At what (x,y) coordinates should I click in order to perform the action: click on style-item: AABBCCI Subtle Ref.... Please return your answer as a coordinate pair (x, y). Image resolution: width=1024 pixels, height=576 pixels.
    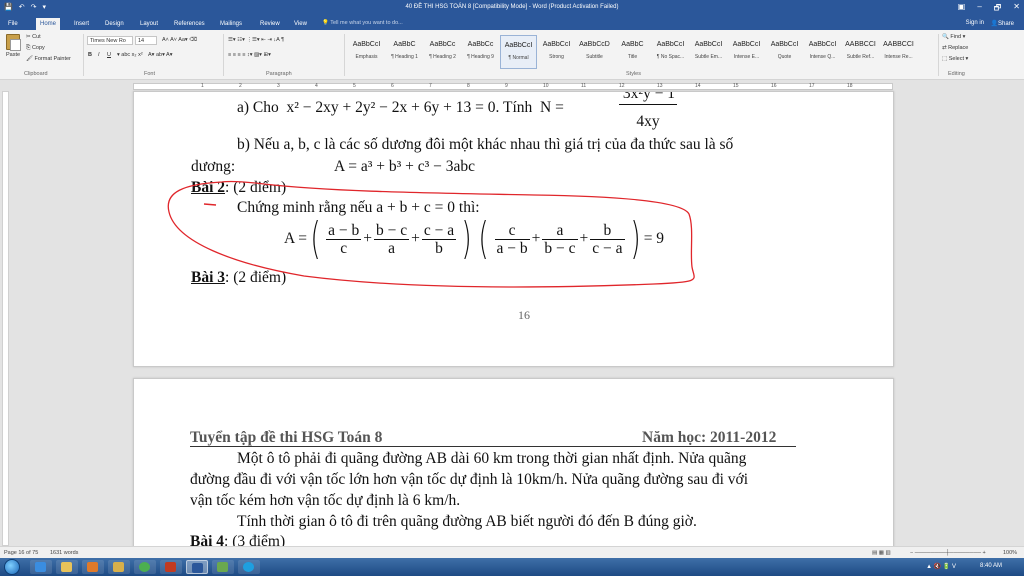
    Looking at the image, I should click on (860, 52).